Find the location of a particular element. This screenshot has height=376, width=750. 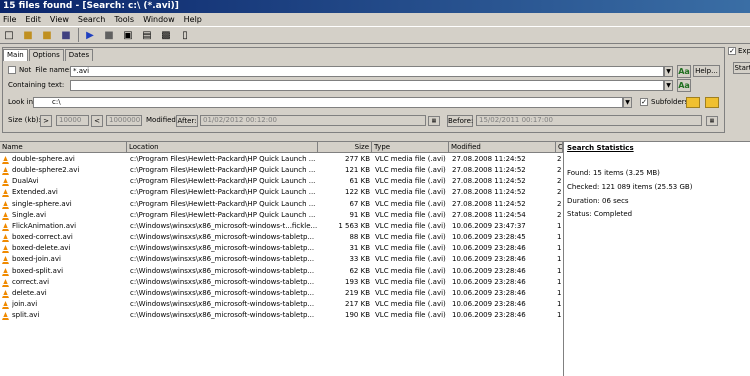

menu-tools: Tools is located at coordinates (124, 19).